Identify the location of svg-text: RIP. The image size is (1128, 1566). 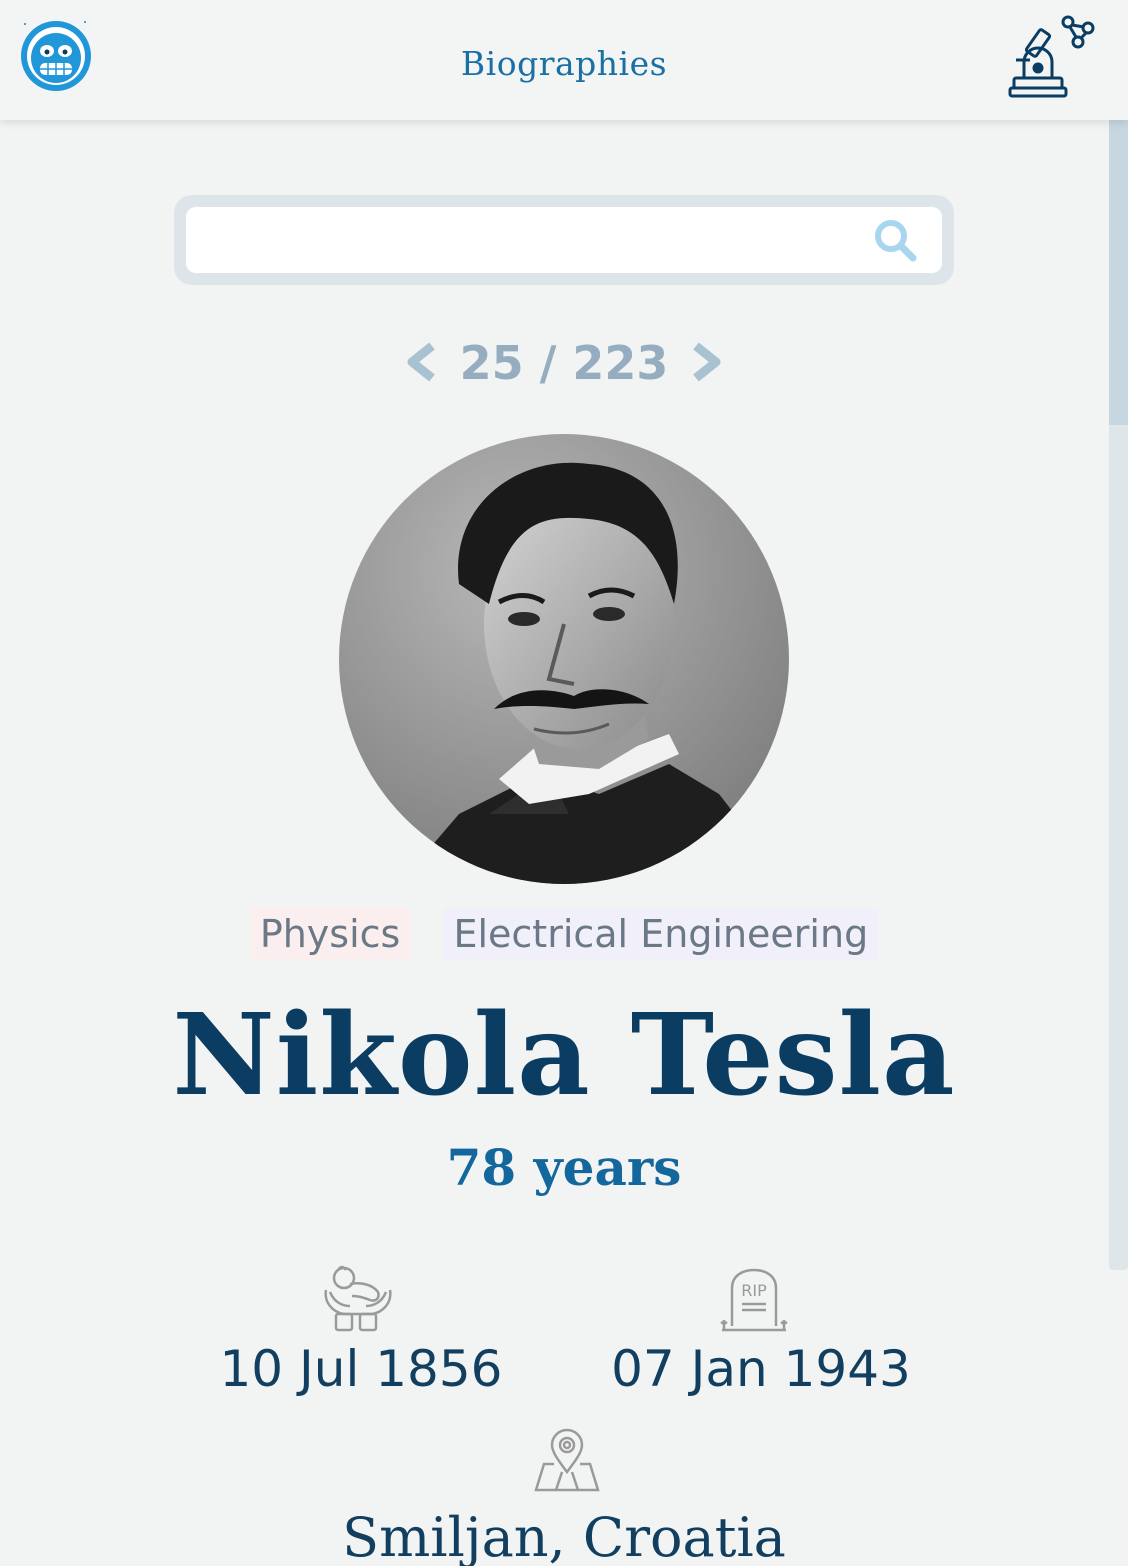
(754, 1290).